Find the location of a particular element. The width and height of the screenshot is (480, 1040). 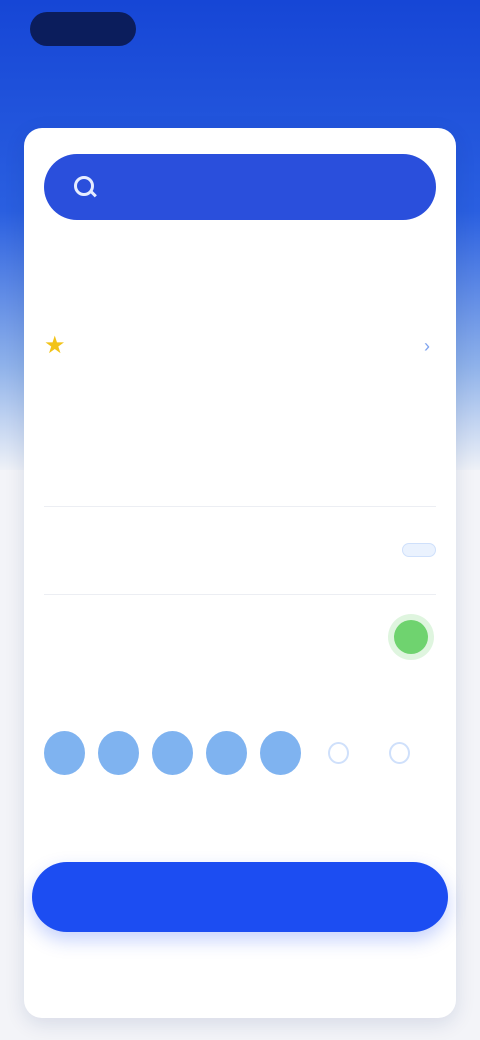

status-bar is located at coordinates (240, 32).